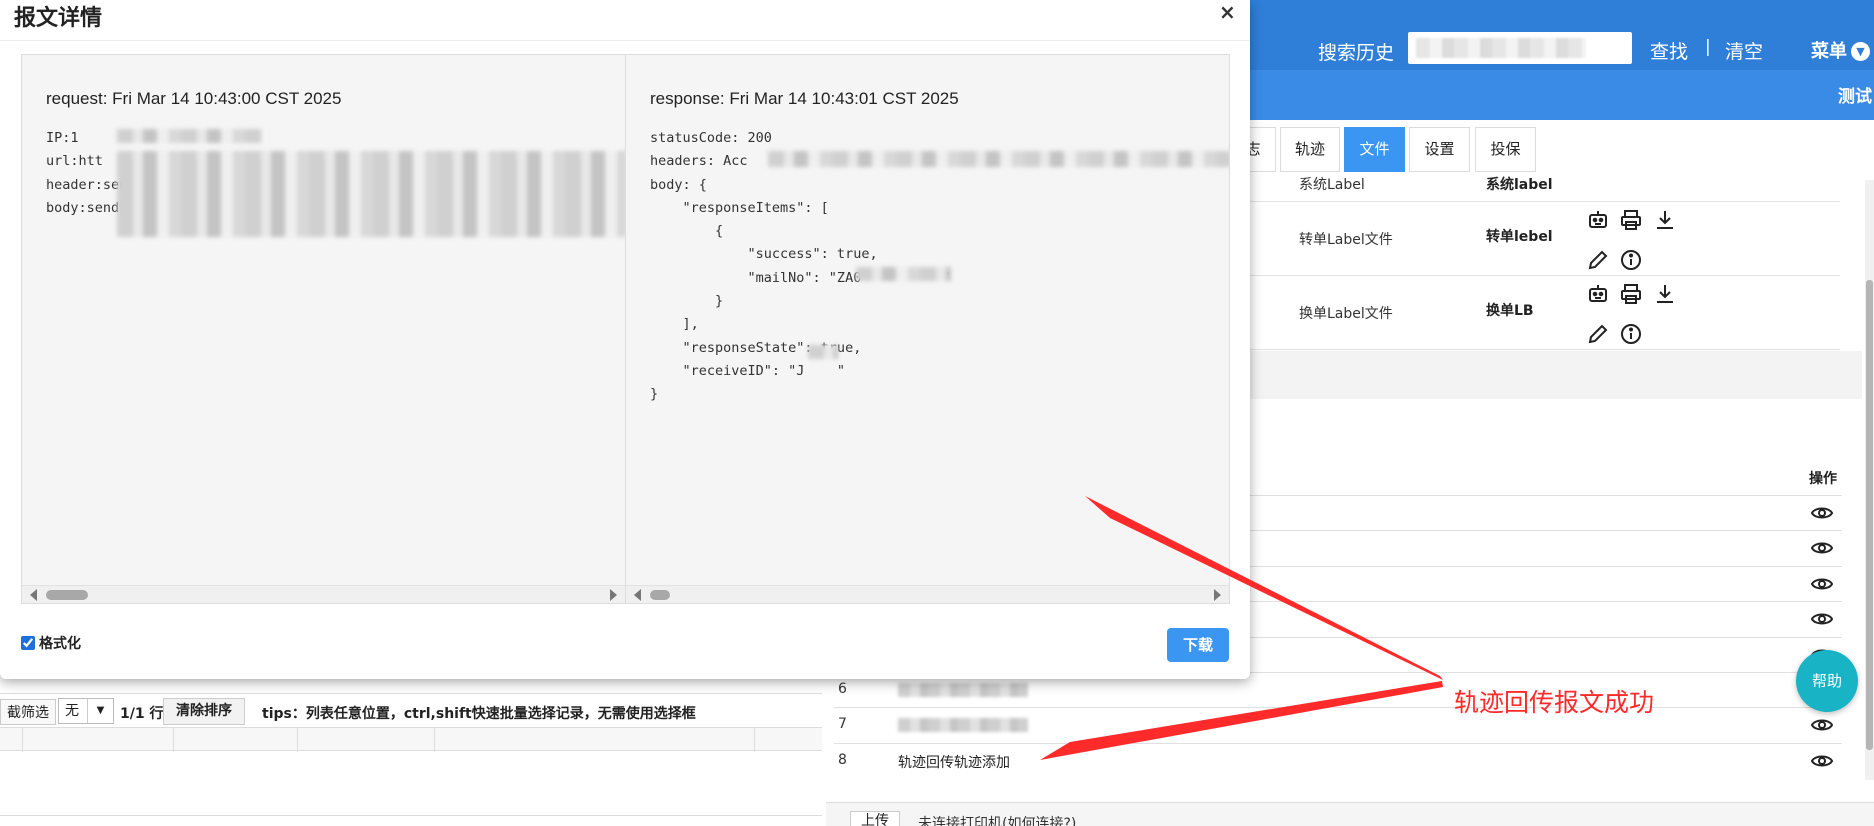 The width and height of the screenshot is (1874, 826). Describe the element at coordinates (28, 712) in the screenshot. I see `filter-button: 截筛选` at that location.